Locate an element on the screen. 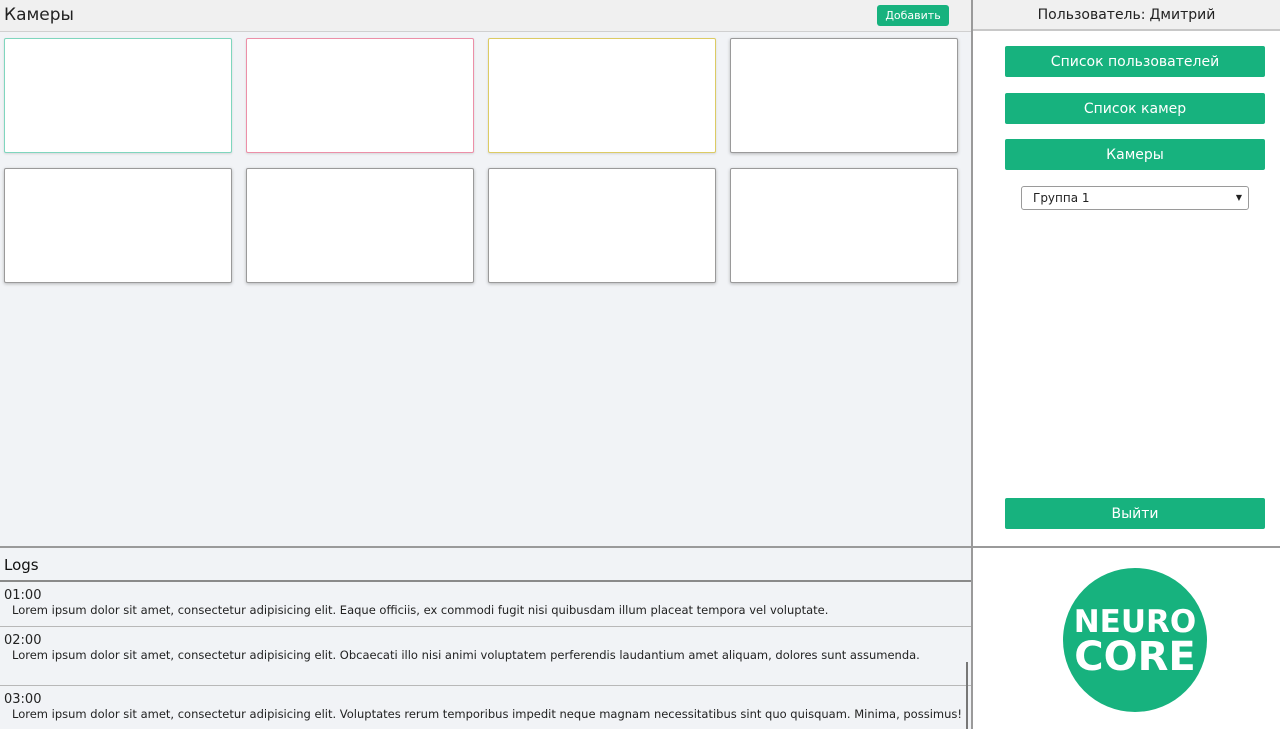 The height and width of the screenshot is (729, 1280). user-bar: Пользователь: Дмитрий is located at coordinates (1126, 15).